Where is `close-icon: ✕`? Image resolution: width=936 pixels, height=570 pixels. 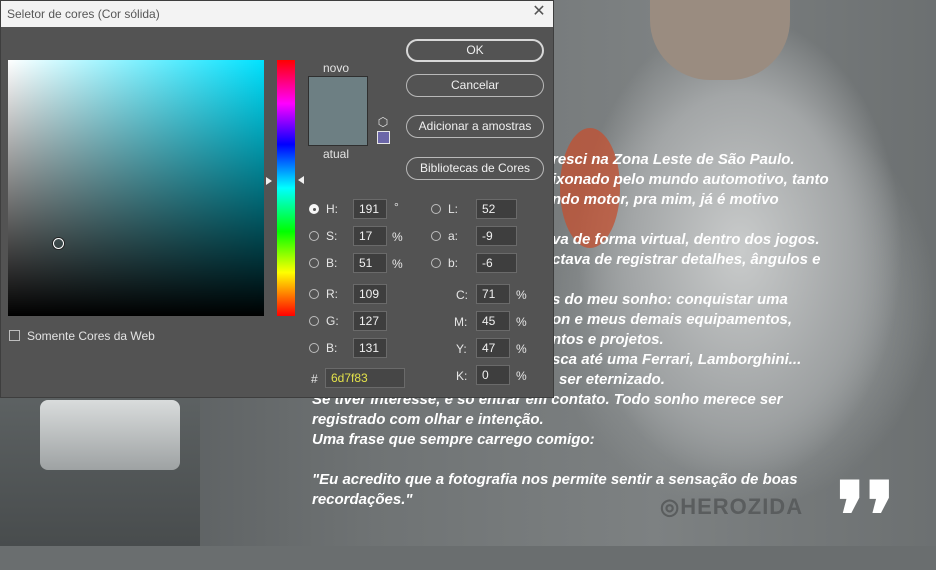
close-icon: ✕ is located at coordinates (539, 12).